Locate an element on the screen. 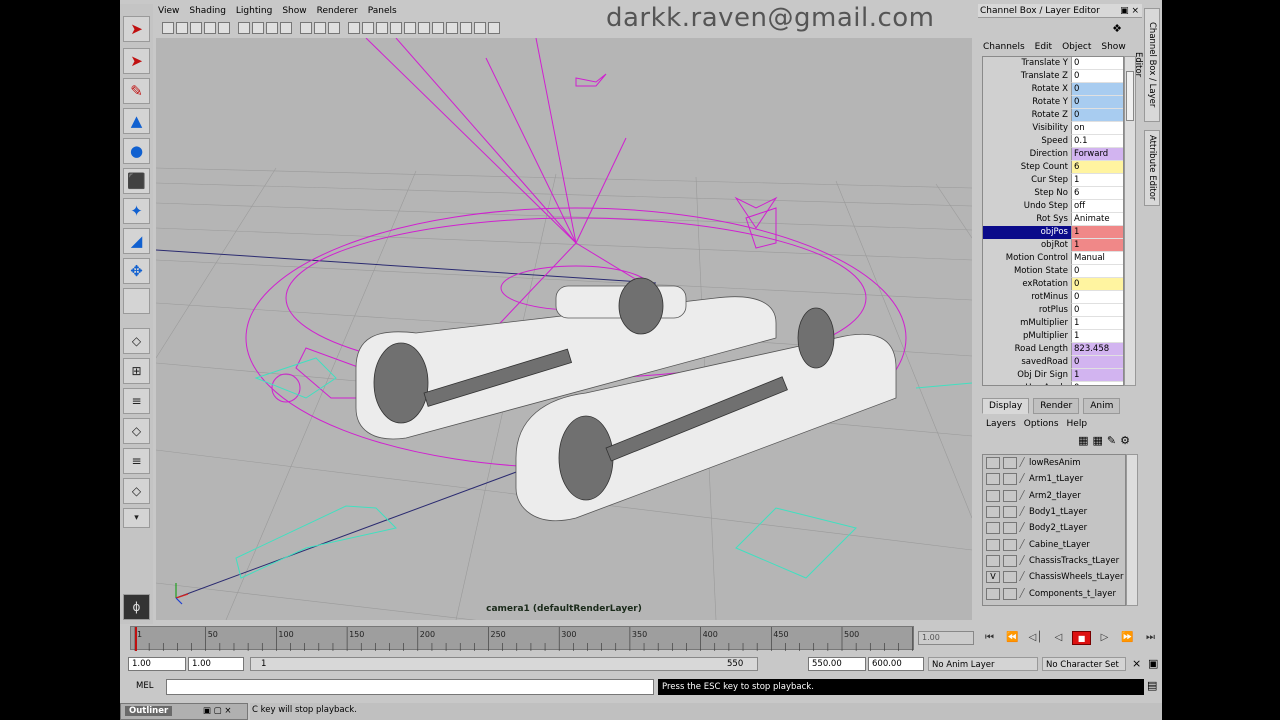 The height and width of the screenshot is (720, 1280). scale-tool-icon: ⬛ is located at coordinates (136, 181).